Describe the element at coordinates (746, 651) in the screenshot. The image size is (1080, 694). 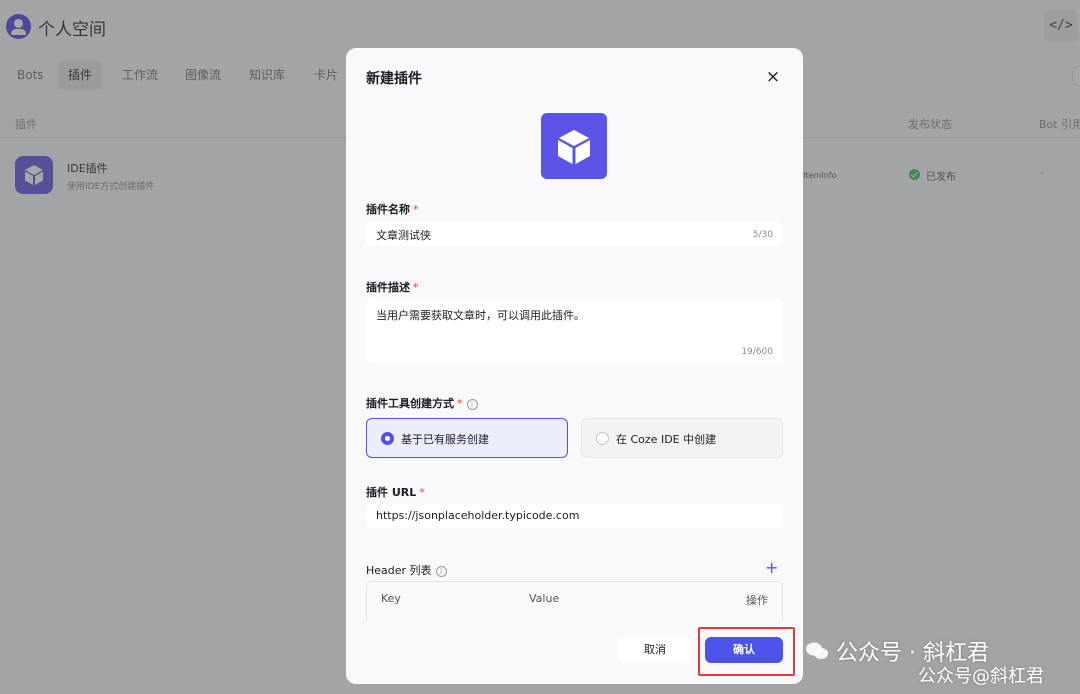
I see `confirm-highlight-box` at that location.